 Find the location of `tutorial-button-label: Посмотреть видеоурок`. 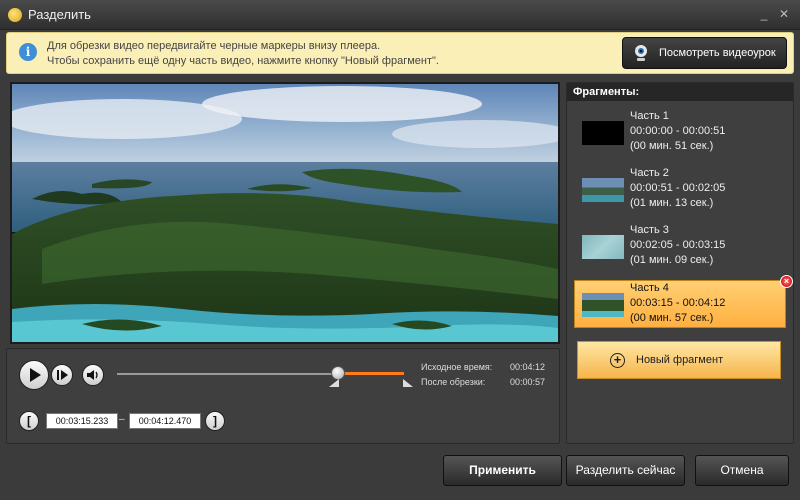

tutorial-button-label: Посмотреть видеоурок is located at coordinates (717, 53).